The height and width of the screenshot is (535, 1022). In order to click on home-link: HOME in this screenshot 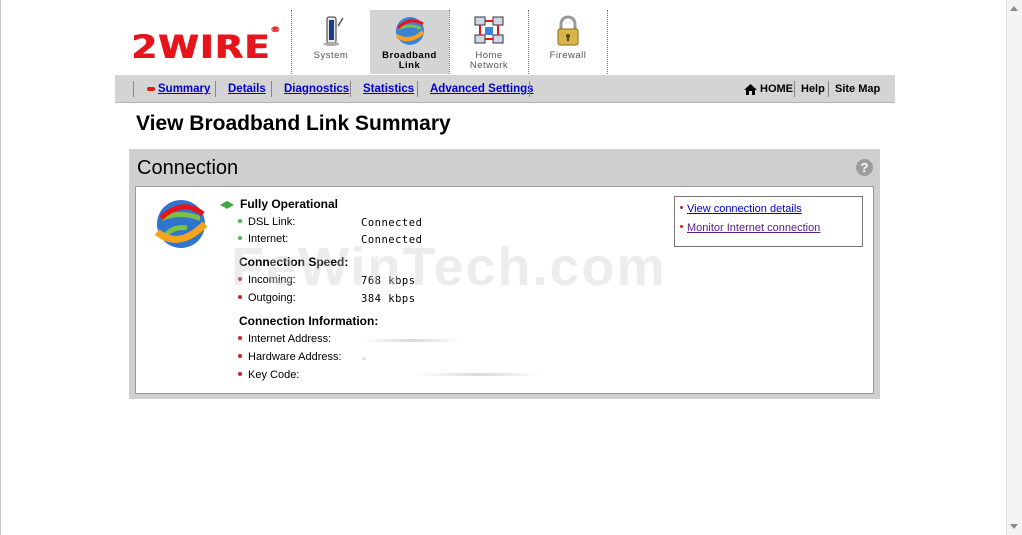, I will do `click(776, 89)`.